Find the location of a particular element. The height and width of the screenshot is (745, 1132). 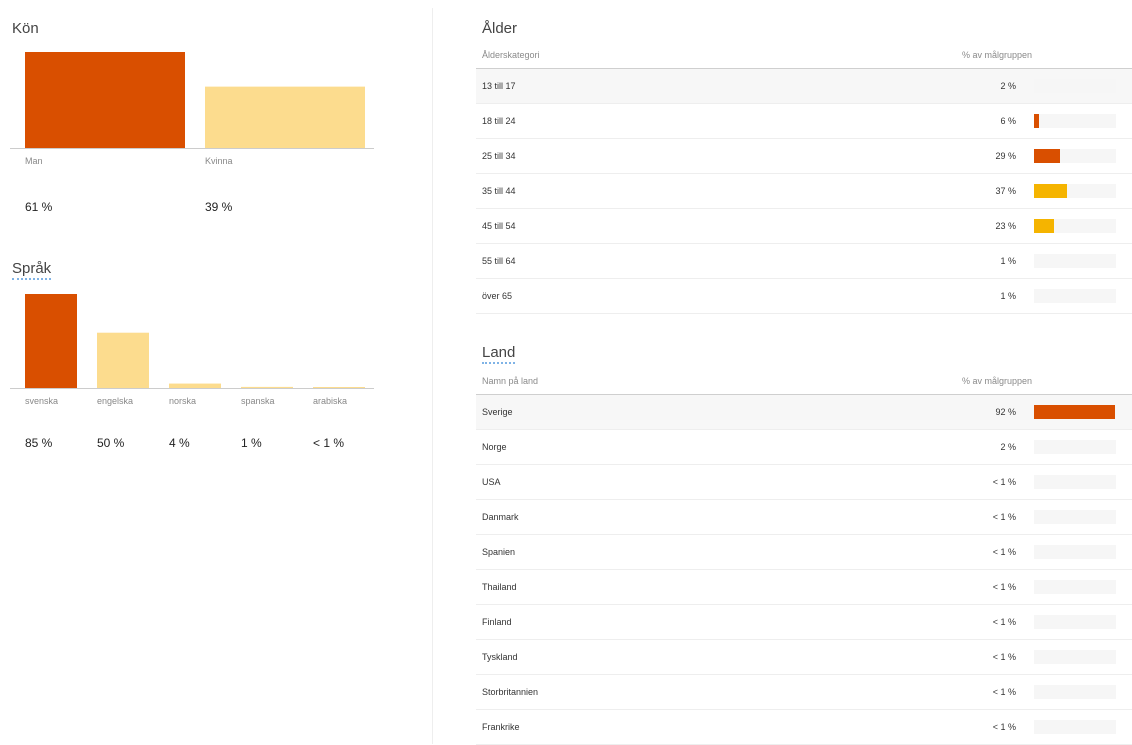

alder-row-name: 45 till 54 is located at coordinates (499, 226).